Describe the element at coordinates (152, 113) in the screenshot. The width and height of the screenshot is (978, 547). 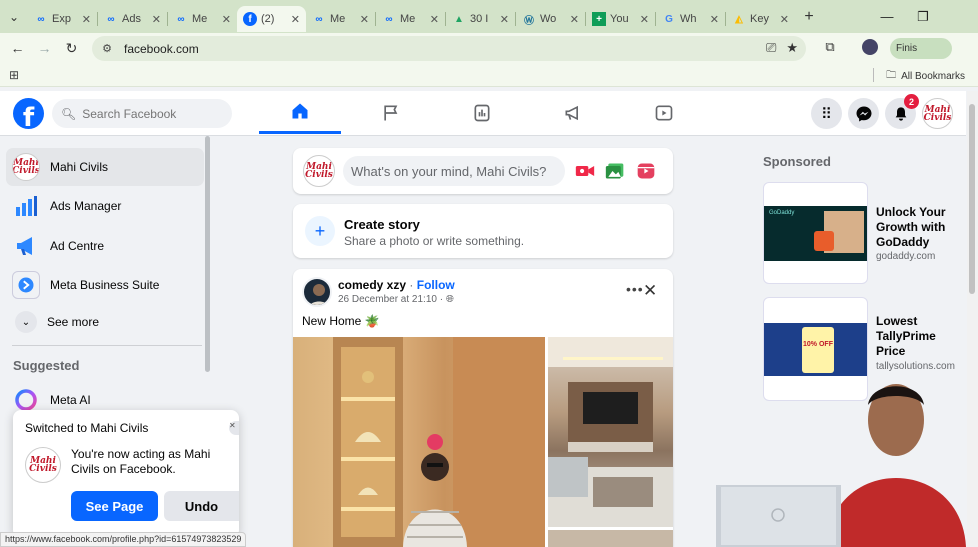
I see `search-input` at that location.